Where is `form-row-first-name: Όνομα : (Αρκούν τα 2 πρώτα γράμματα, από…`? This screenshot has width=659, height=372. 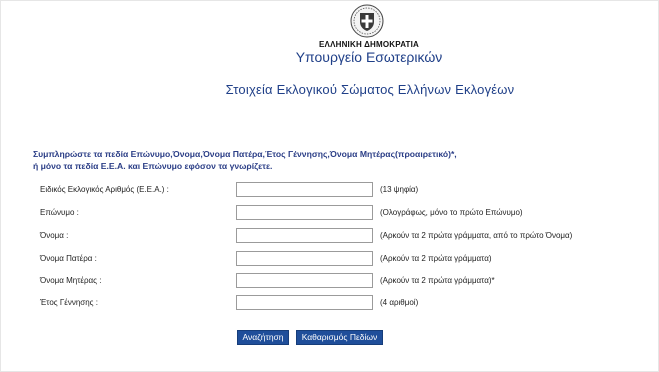
form-row-first-name: Όνομα : (Αρκούν τα 2 πρώτα γράμματα, από… is located at coordinates (329, 237).